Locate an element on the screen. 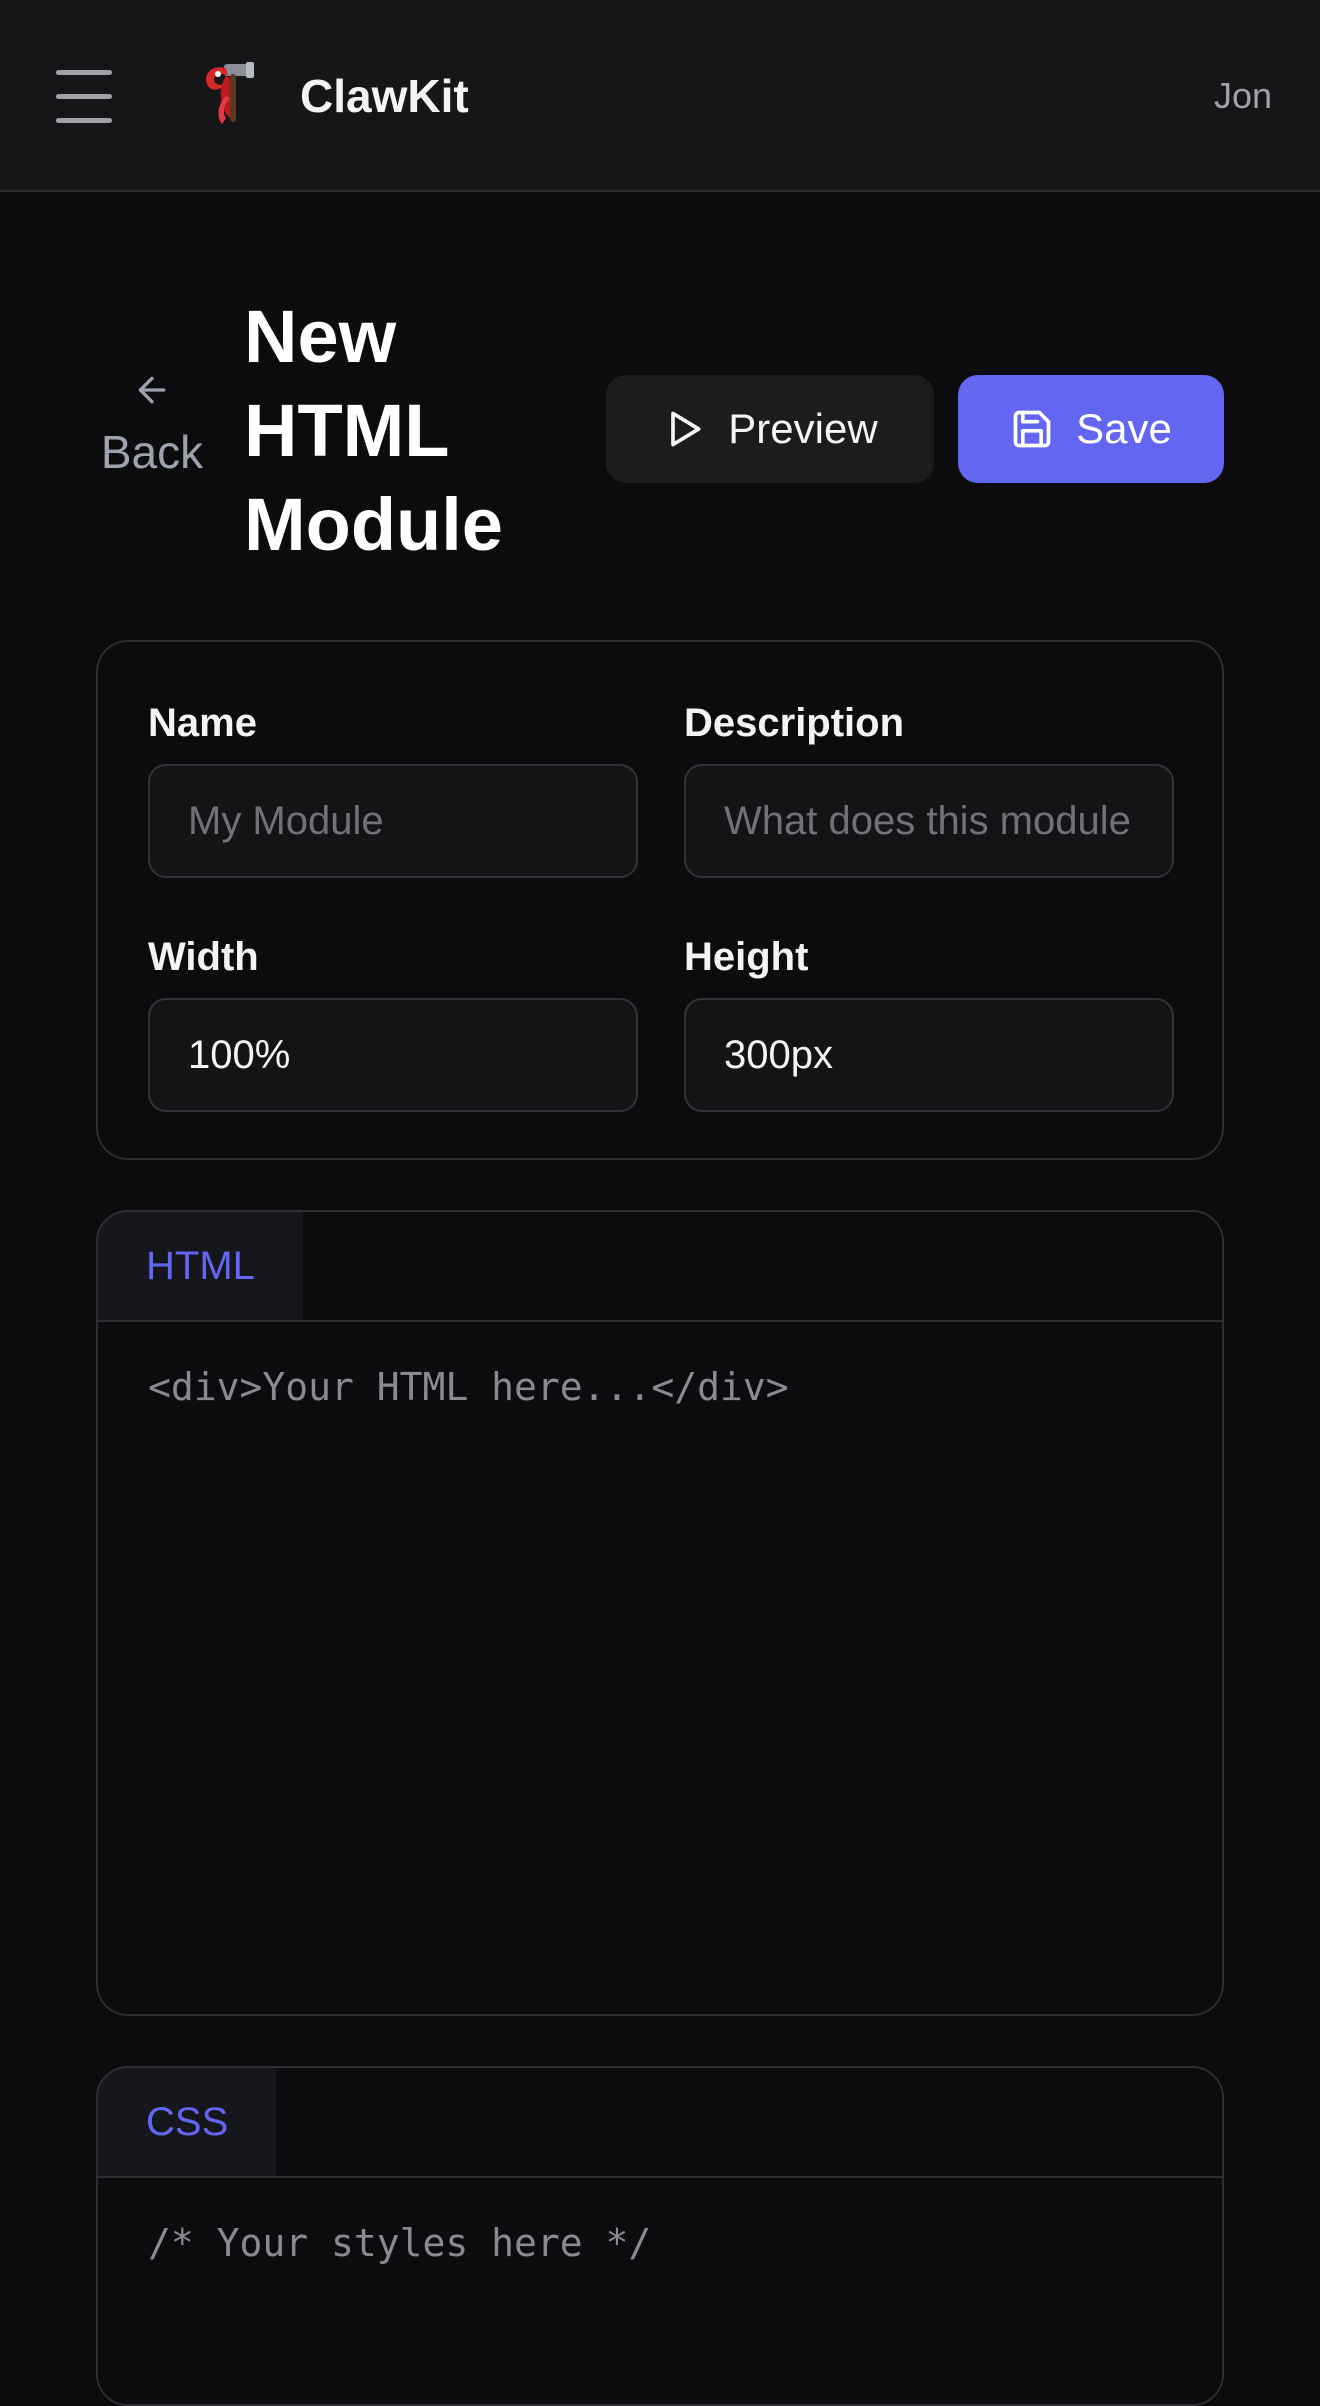 This screenshot has width=1320, height=2406. tab-css: CSS is located at coordinates (187, 2122).